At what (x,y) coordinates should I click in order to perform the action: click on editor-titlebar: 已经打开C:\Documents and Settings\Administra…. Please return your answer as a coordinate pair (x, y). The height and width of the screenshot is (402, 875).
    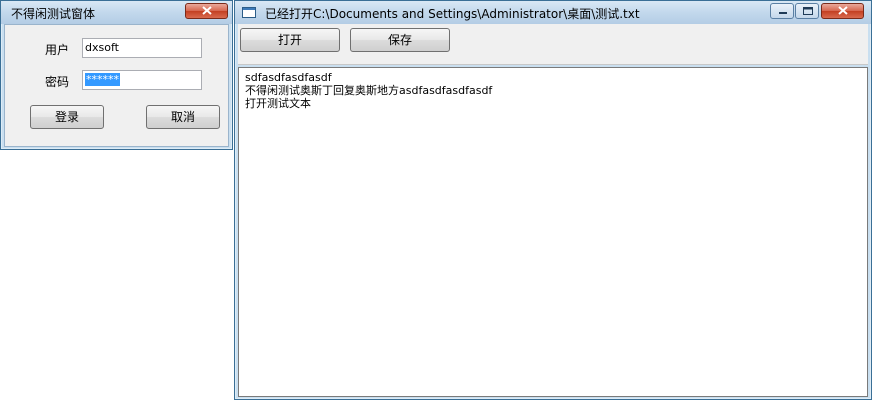
    Looking at the image, I should click on (553, 12).